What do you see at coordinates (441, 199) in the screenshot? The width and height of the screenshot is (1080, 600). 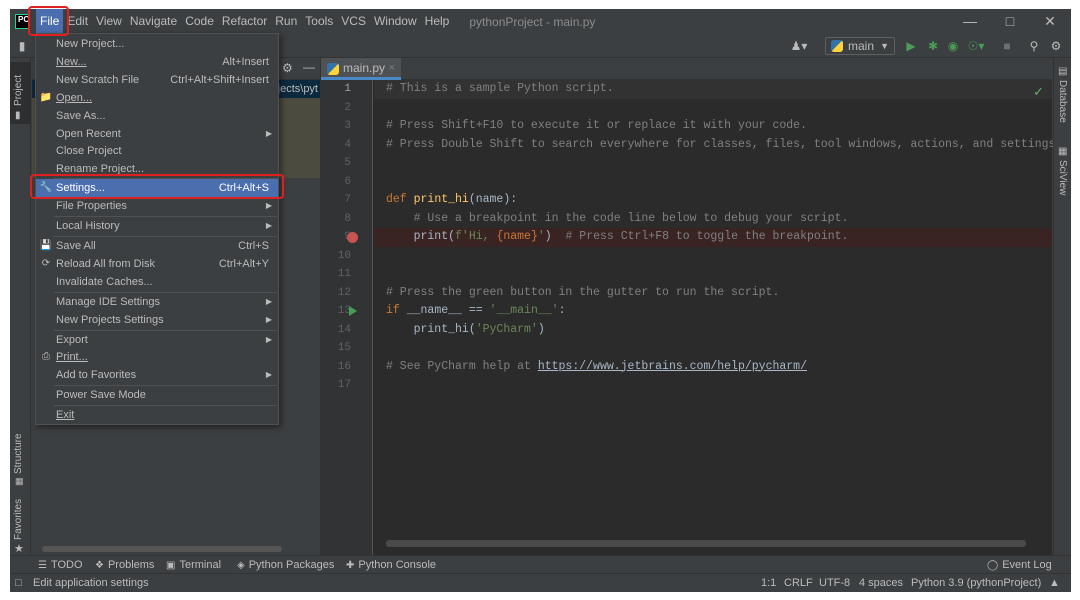 I see `function-name-text: print_hi` at bounding box center [441, 199].